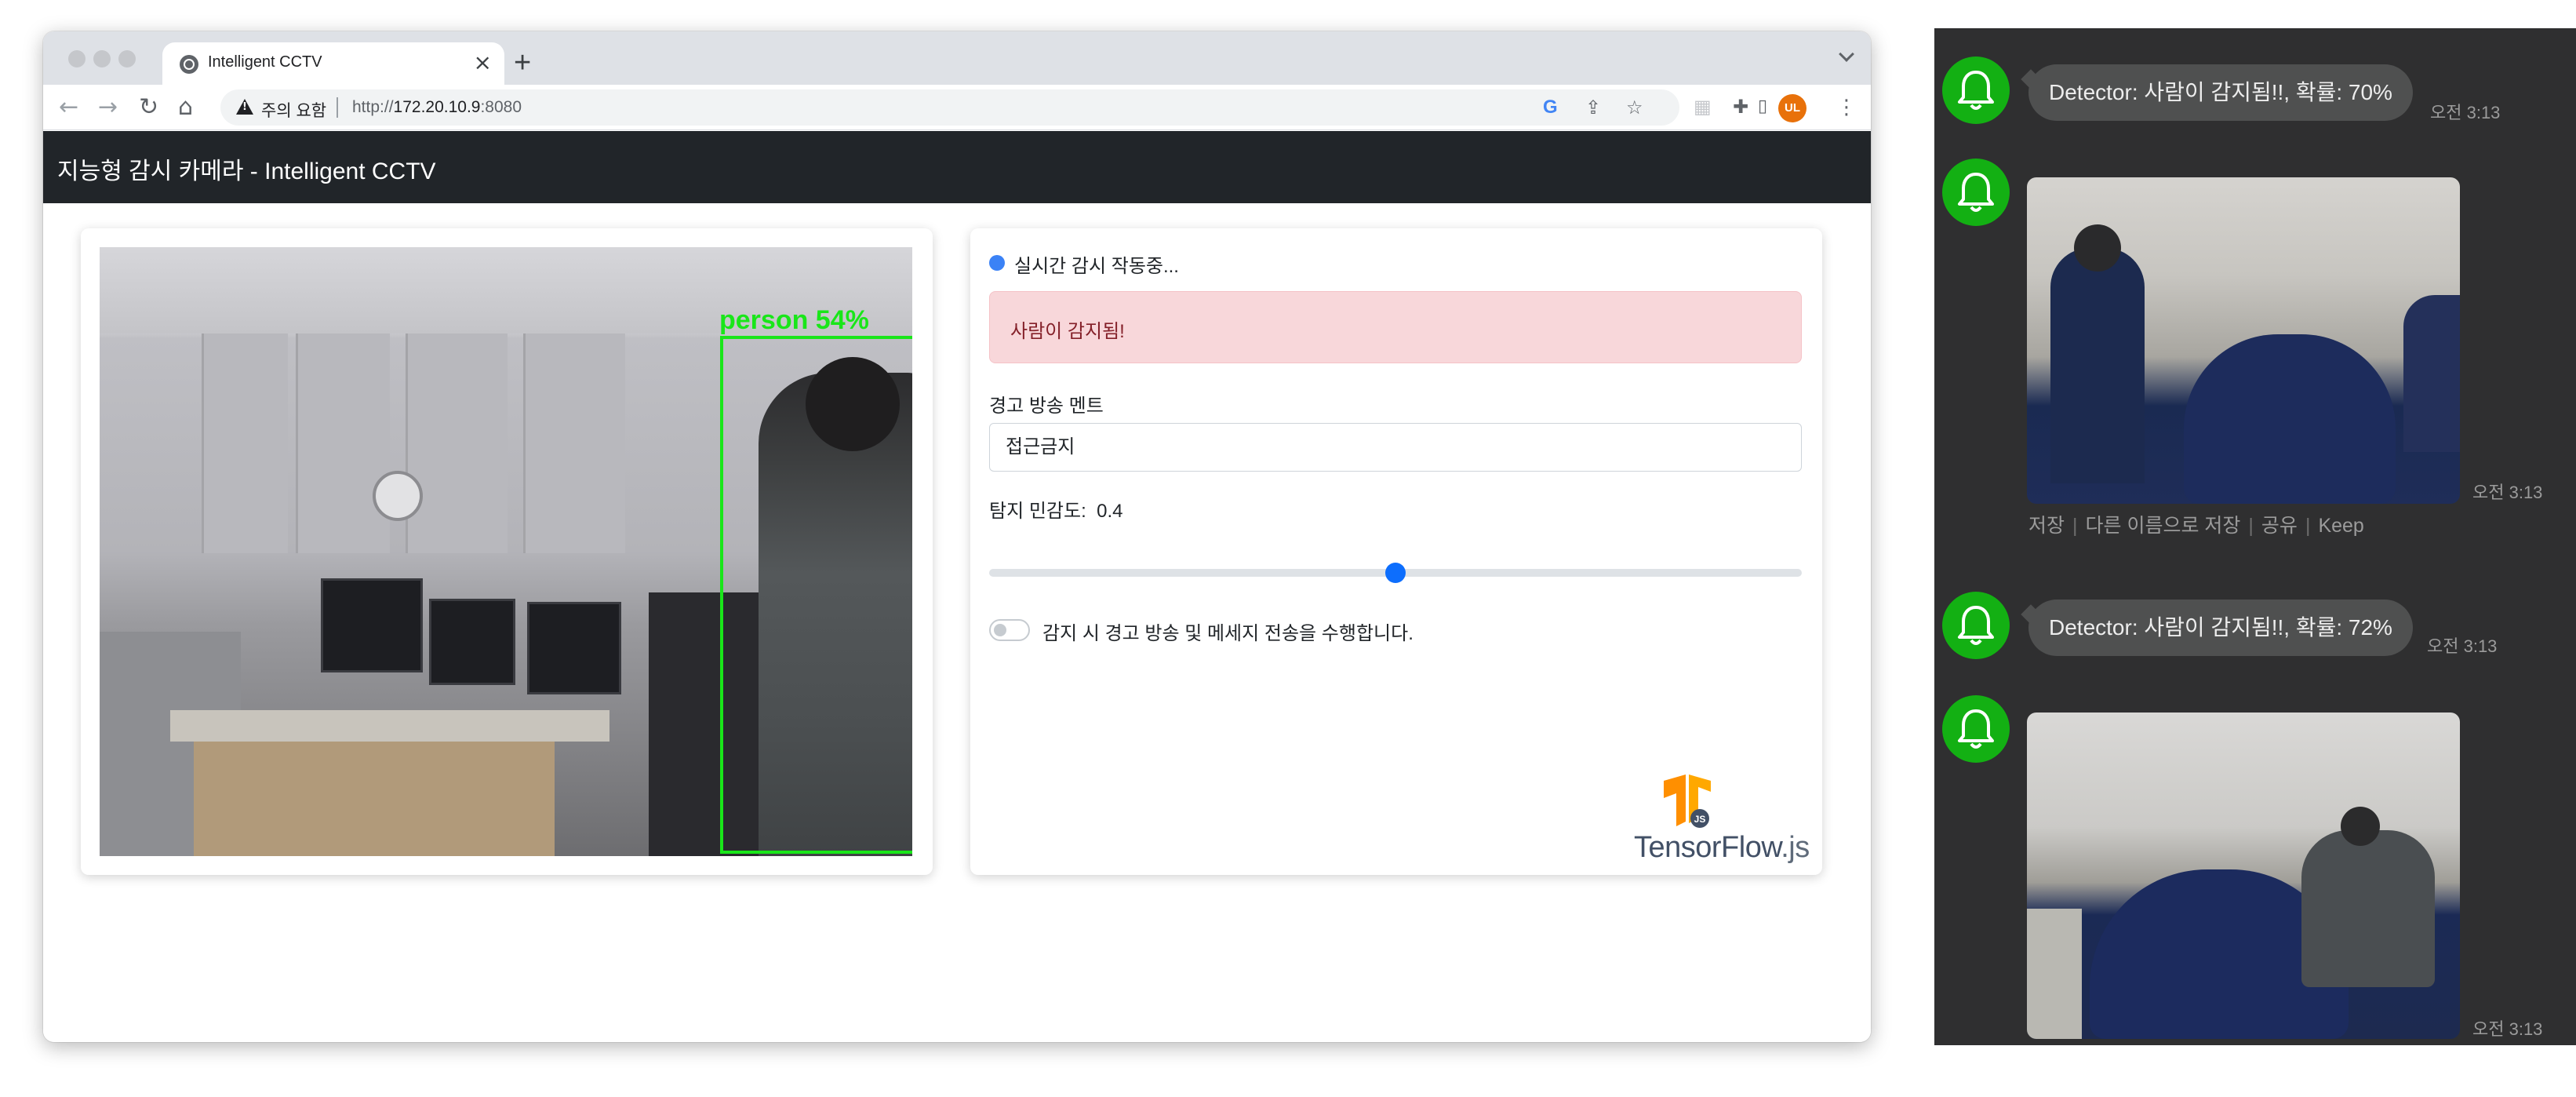  Describe the element at coordinates (127, 58) in the screenshot. I see `window-zoom-button` at that location.